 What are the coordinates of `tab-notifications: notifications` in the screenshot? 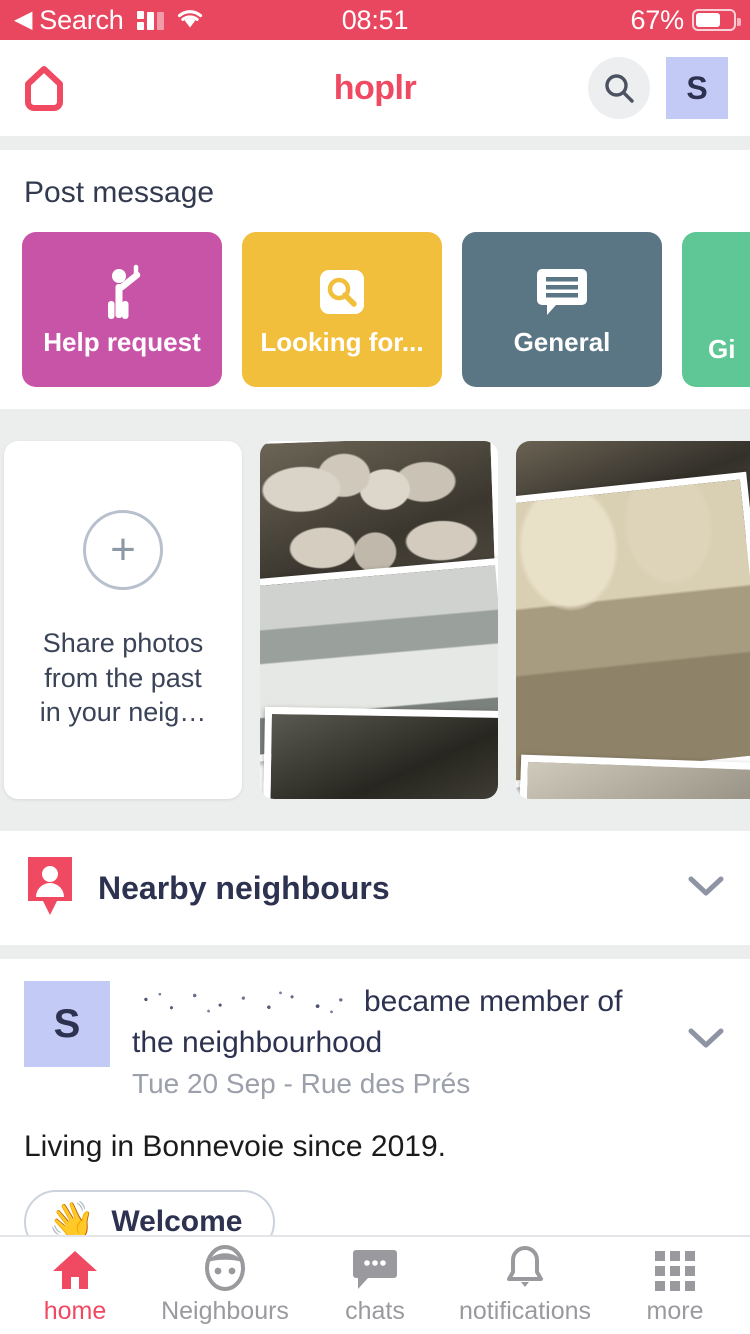 It's located at (525, 1285).